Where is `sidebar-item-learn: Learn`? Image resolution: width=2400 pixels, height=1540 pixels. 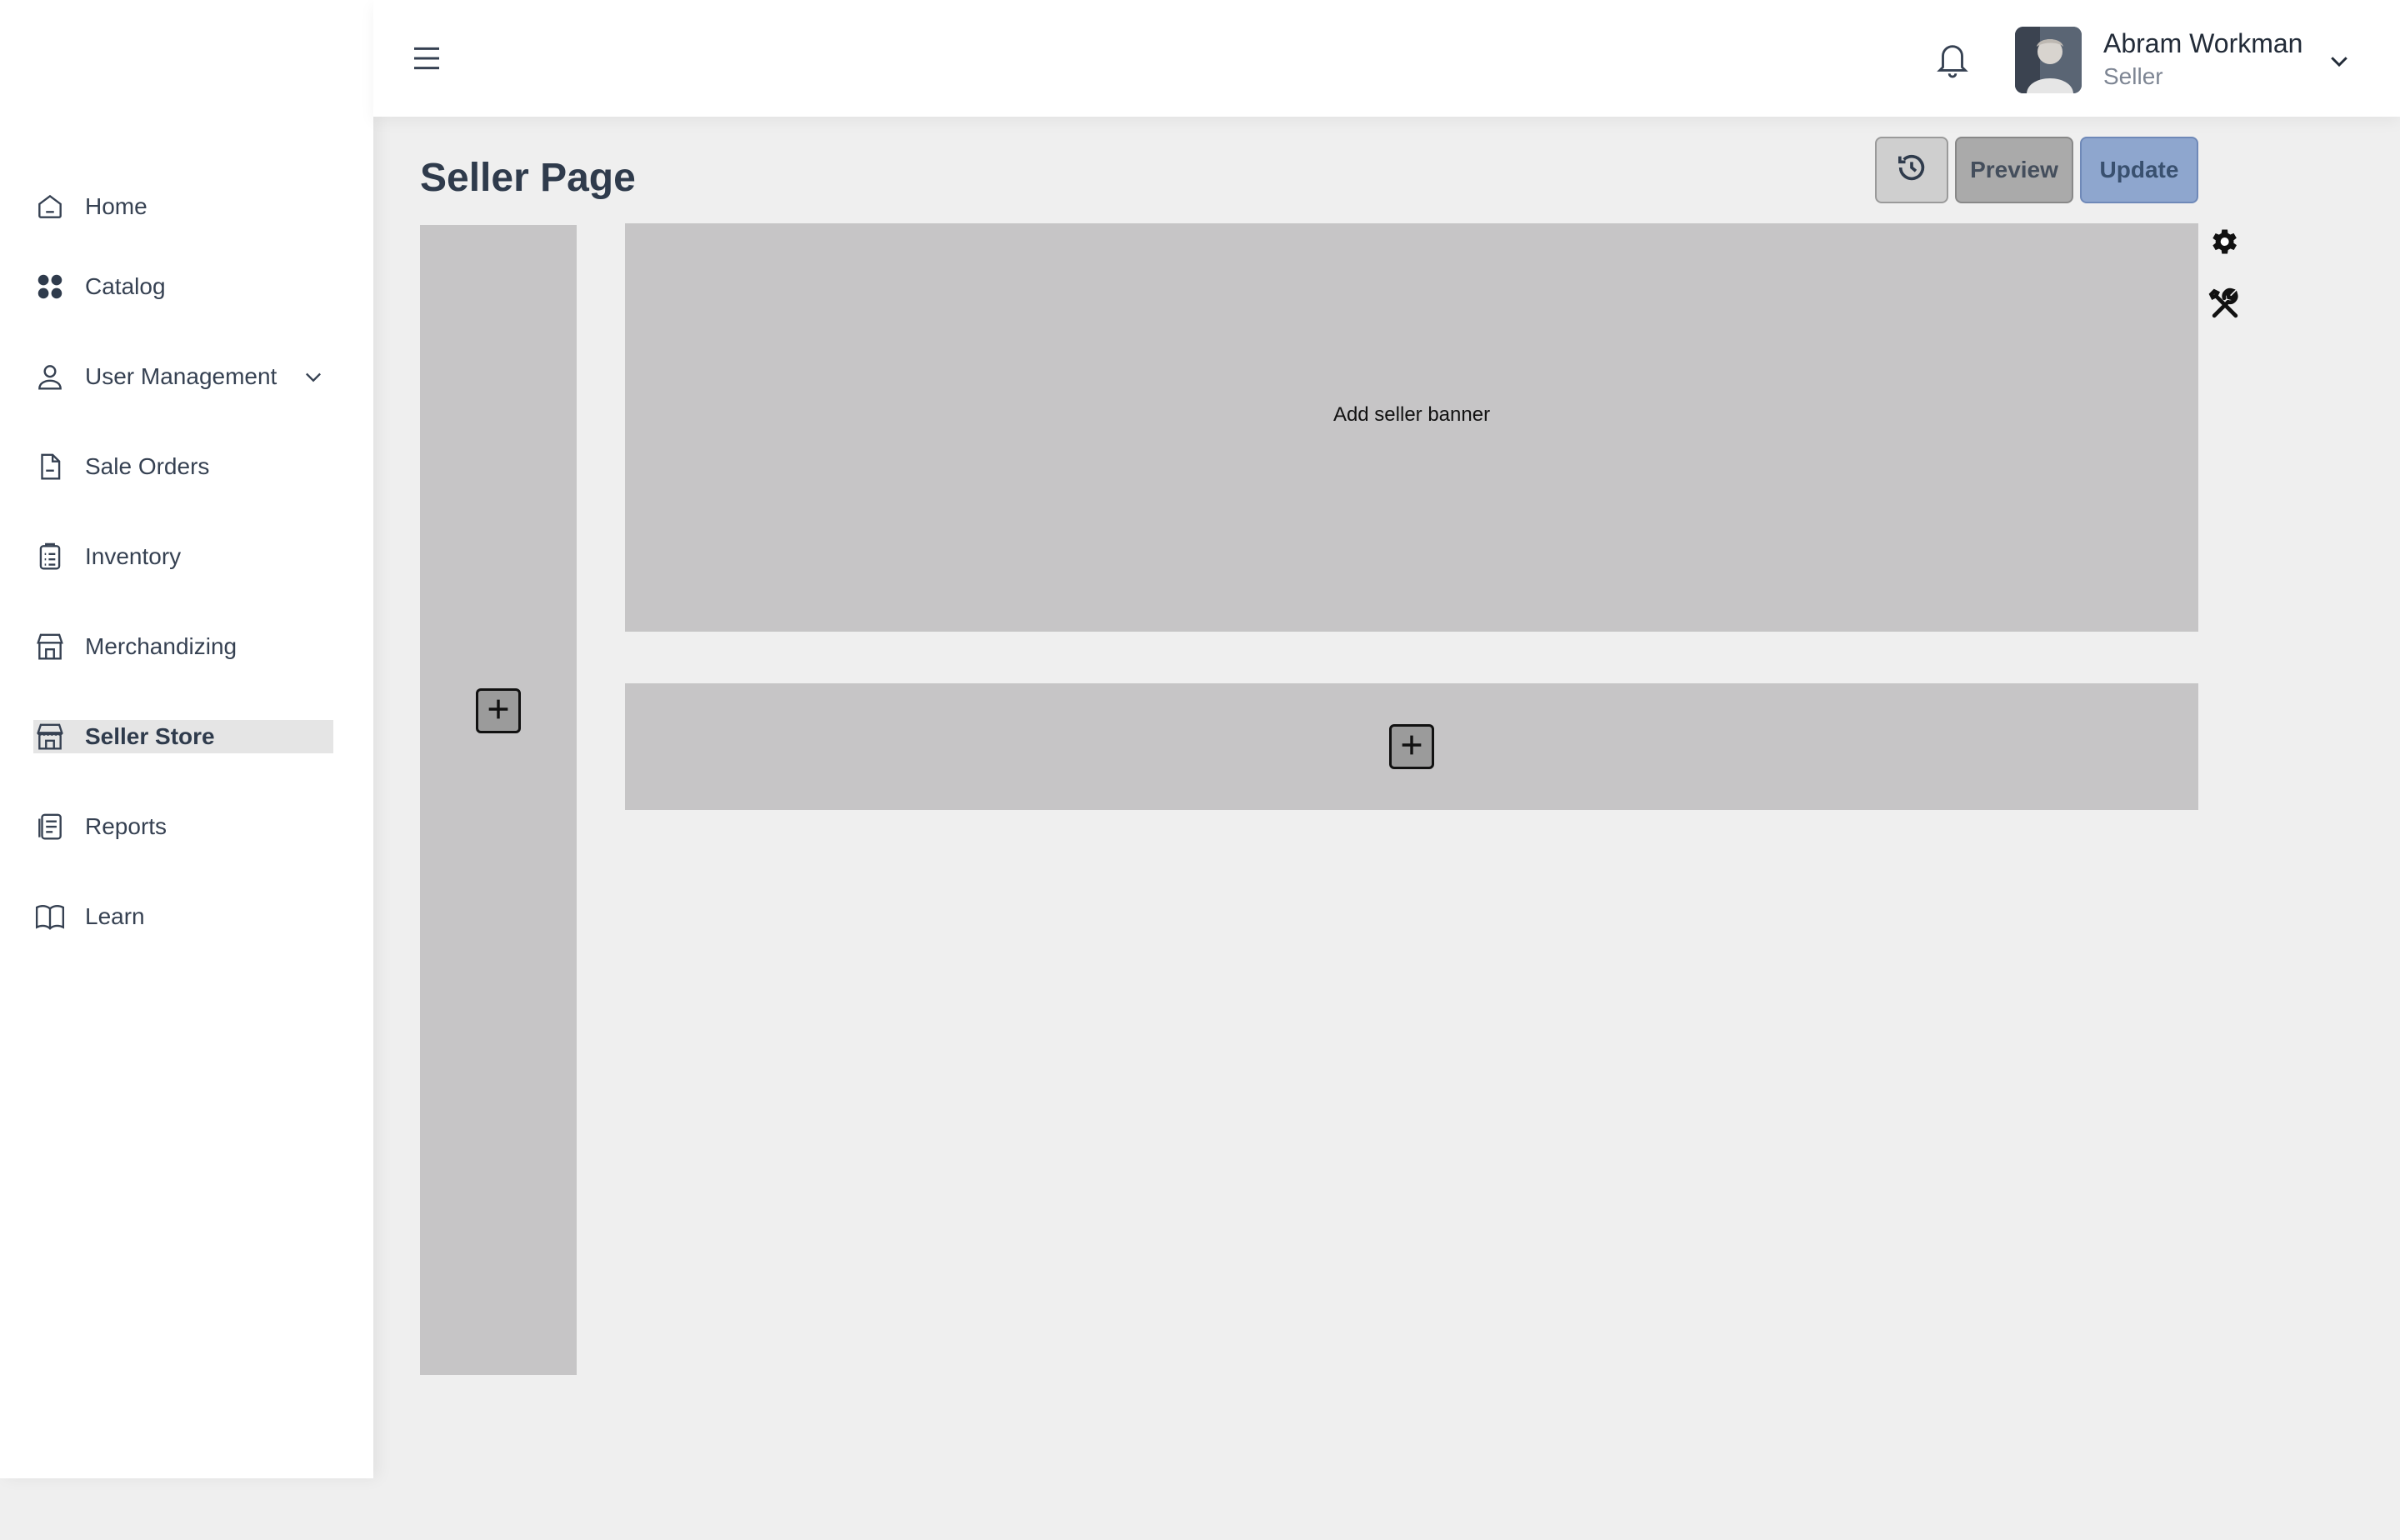
sidebar-item-learn: Learn is located at coordinates (183, 916).